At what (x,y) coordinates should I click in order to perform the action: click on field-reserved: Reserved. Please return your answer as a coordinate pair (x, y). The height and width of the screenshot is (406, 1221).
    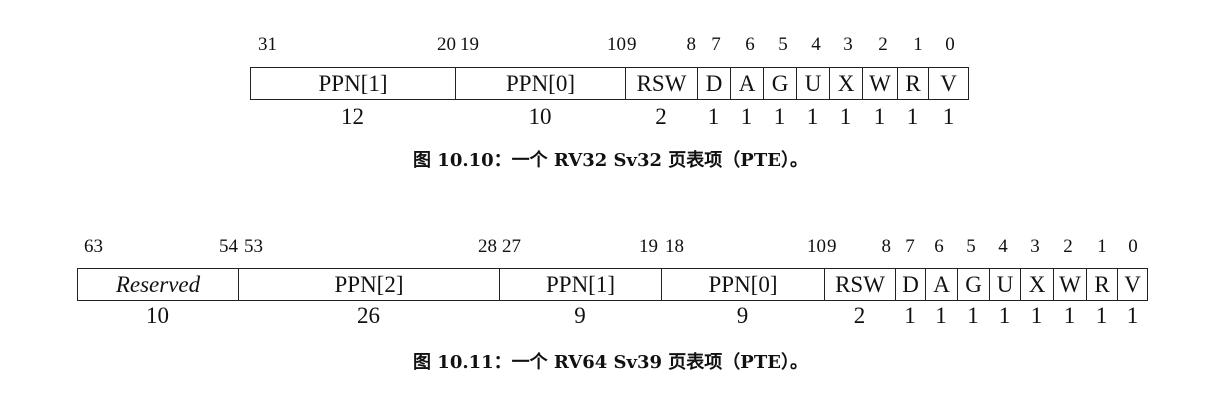
    Looking at the image, I should click on (158, 284).